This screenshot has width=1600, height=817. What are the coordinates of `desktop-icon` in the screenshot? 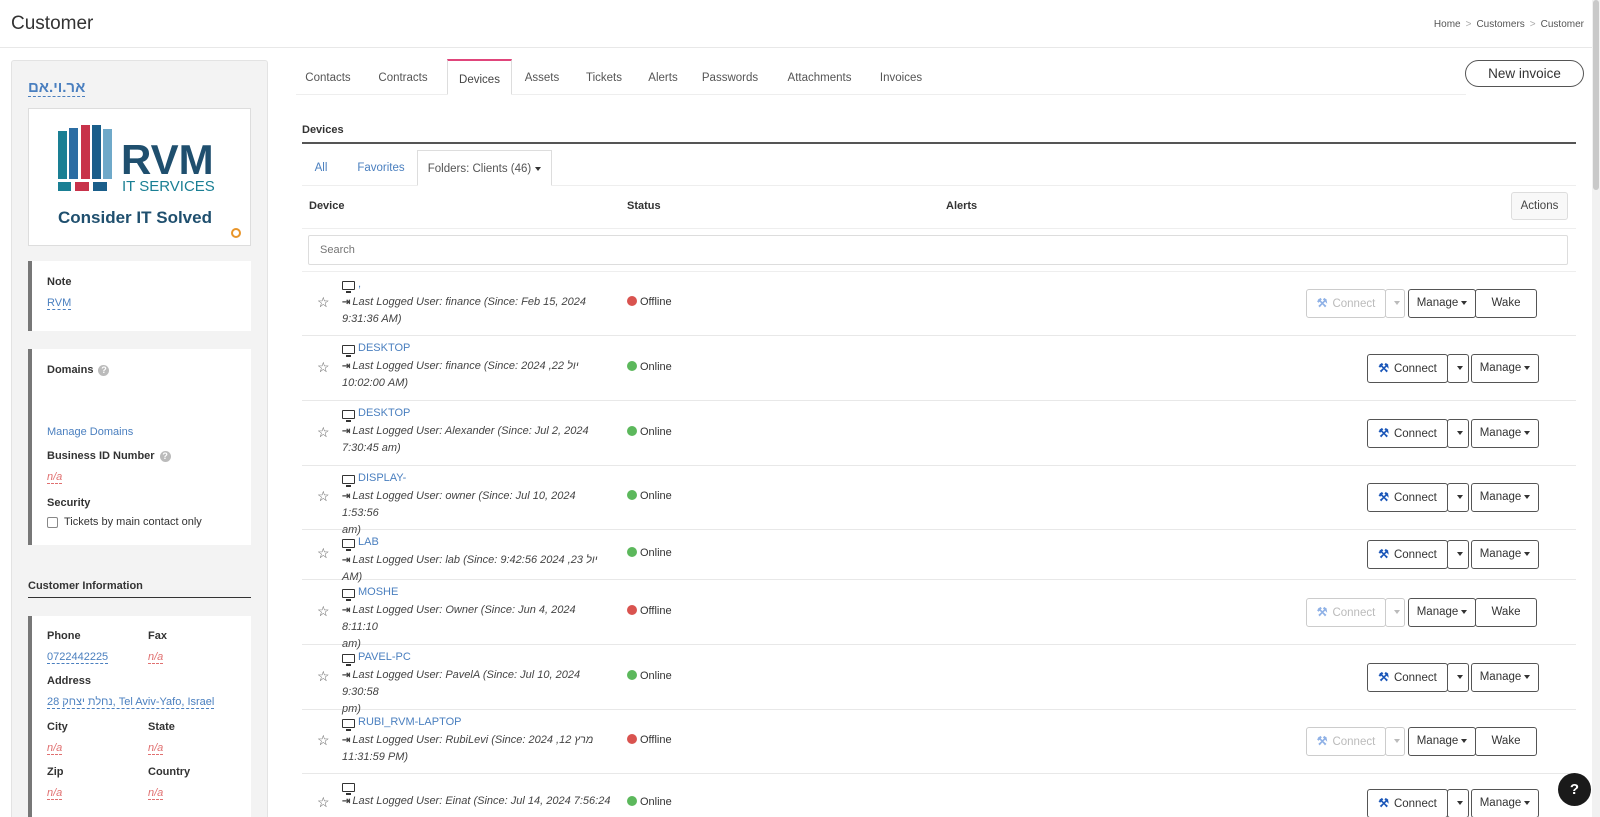 It's located at (348, 725).